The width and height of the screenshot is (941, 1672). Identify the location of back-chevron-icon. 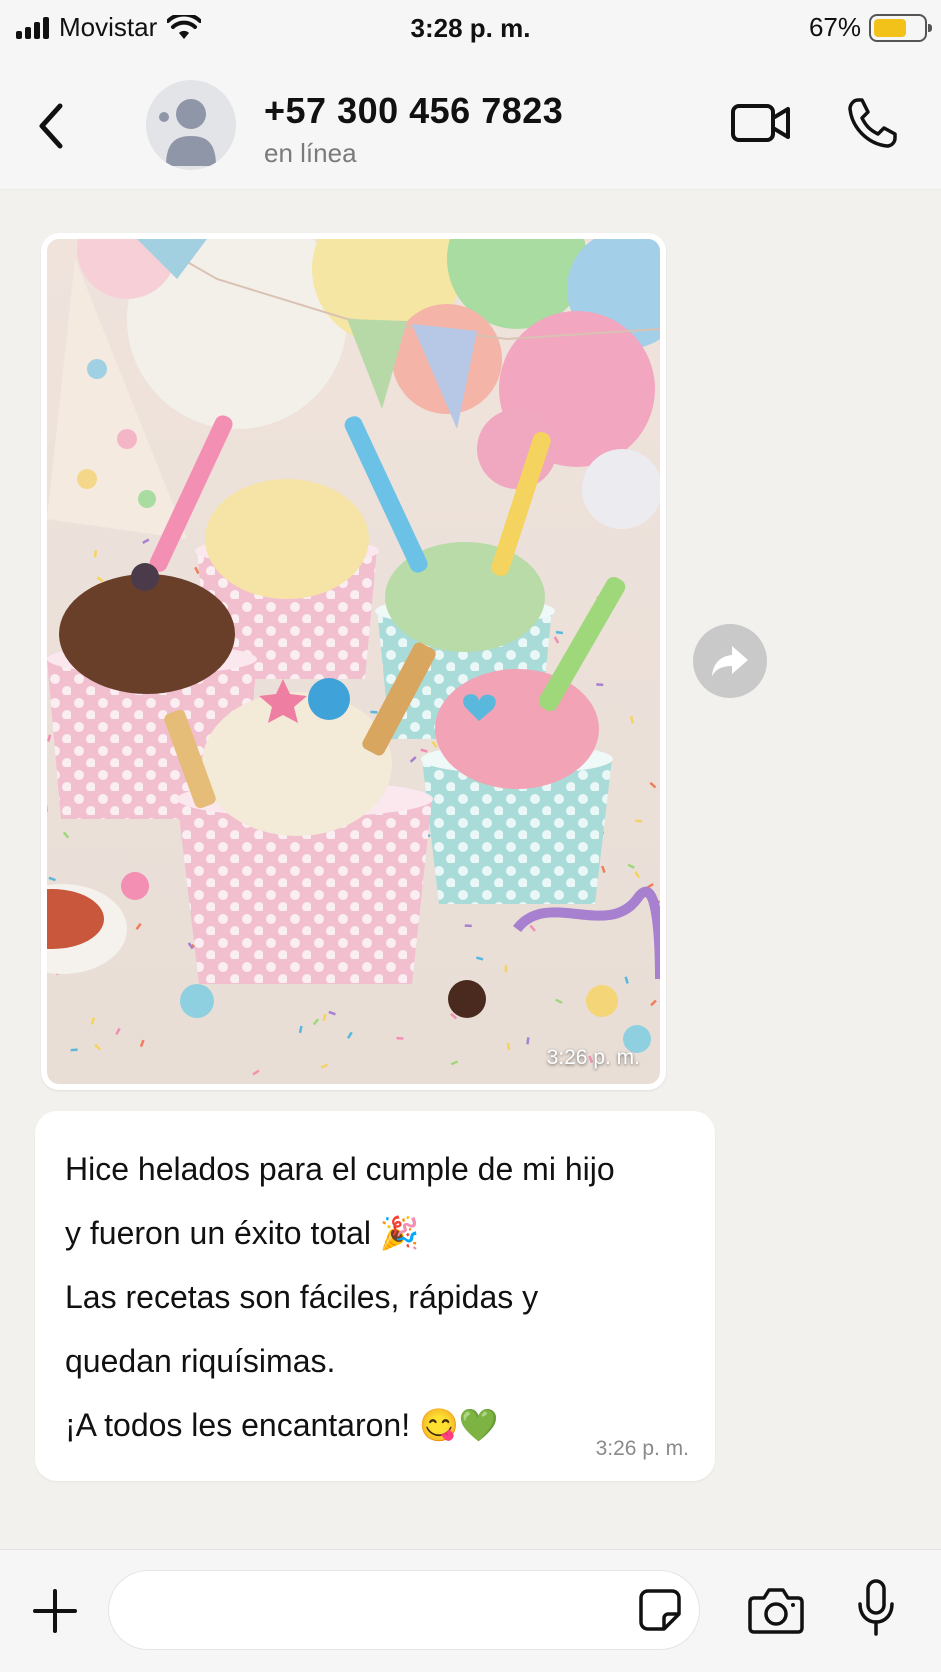
(52, 126).